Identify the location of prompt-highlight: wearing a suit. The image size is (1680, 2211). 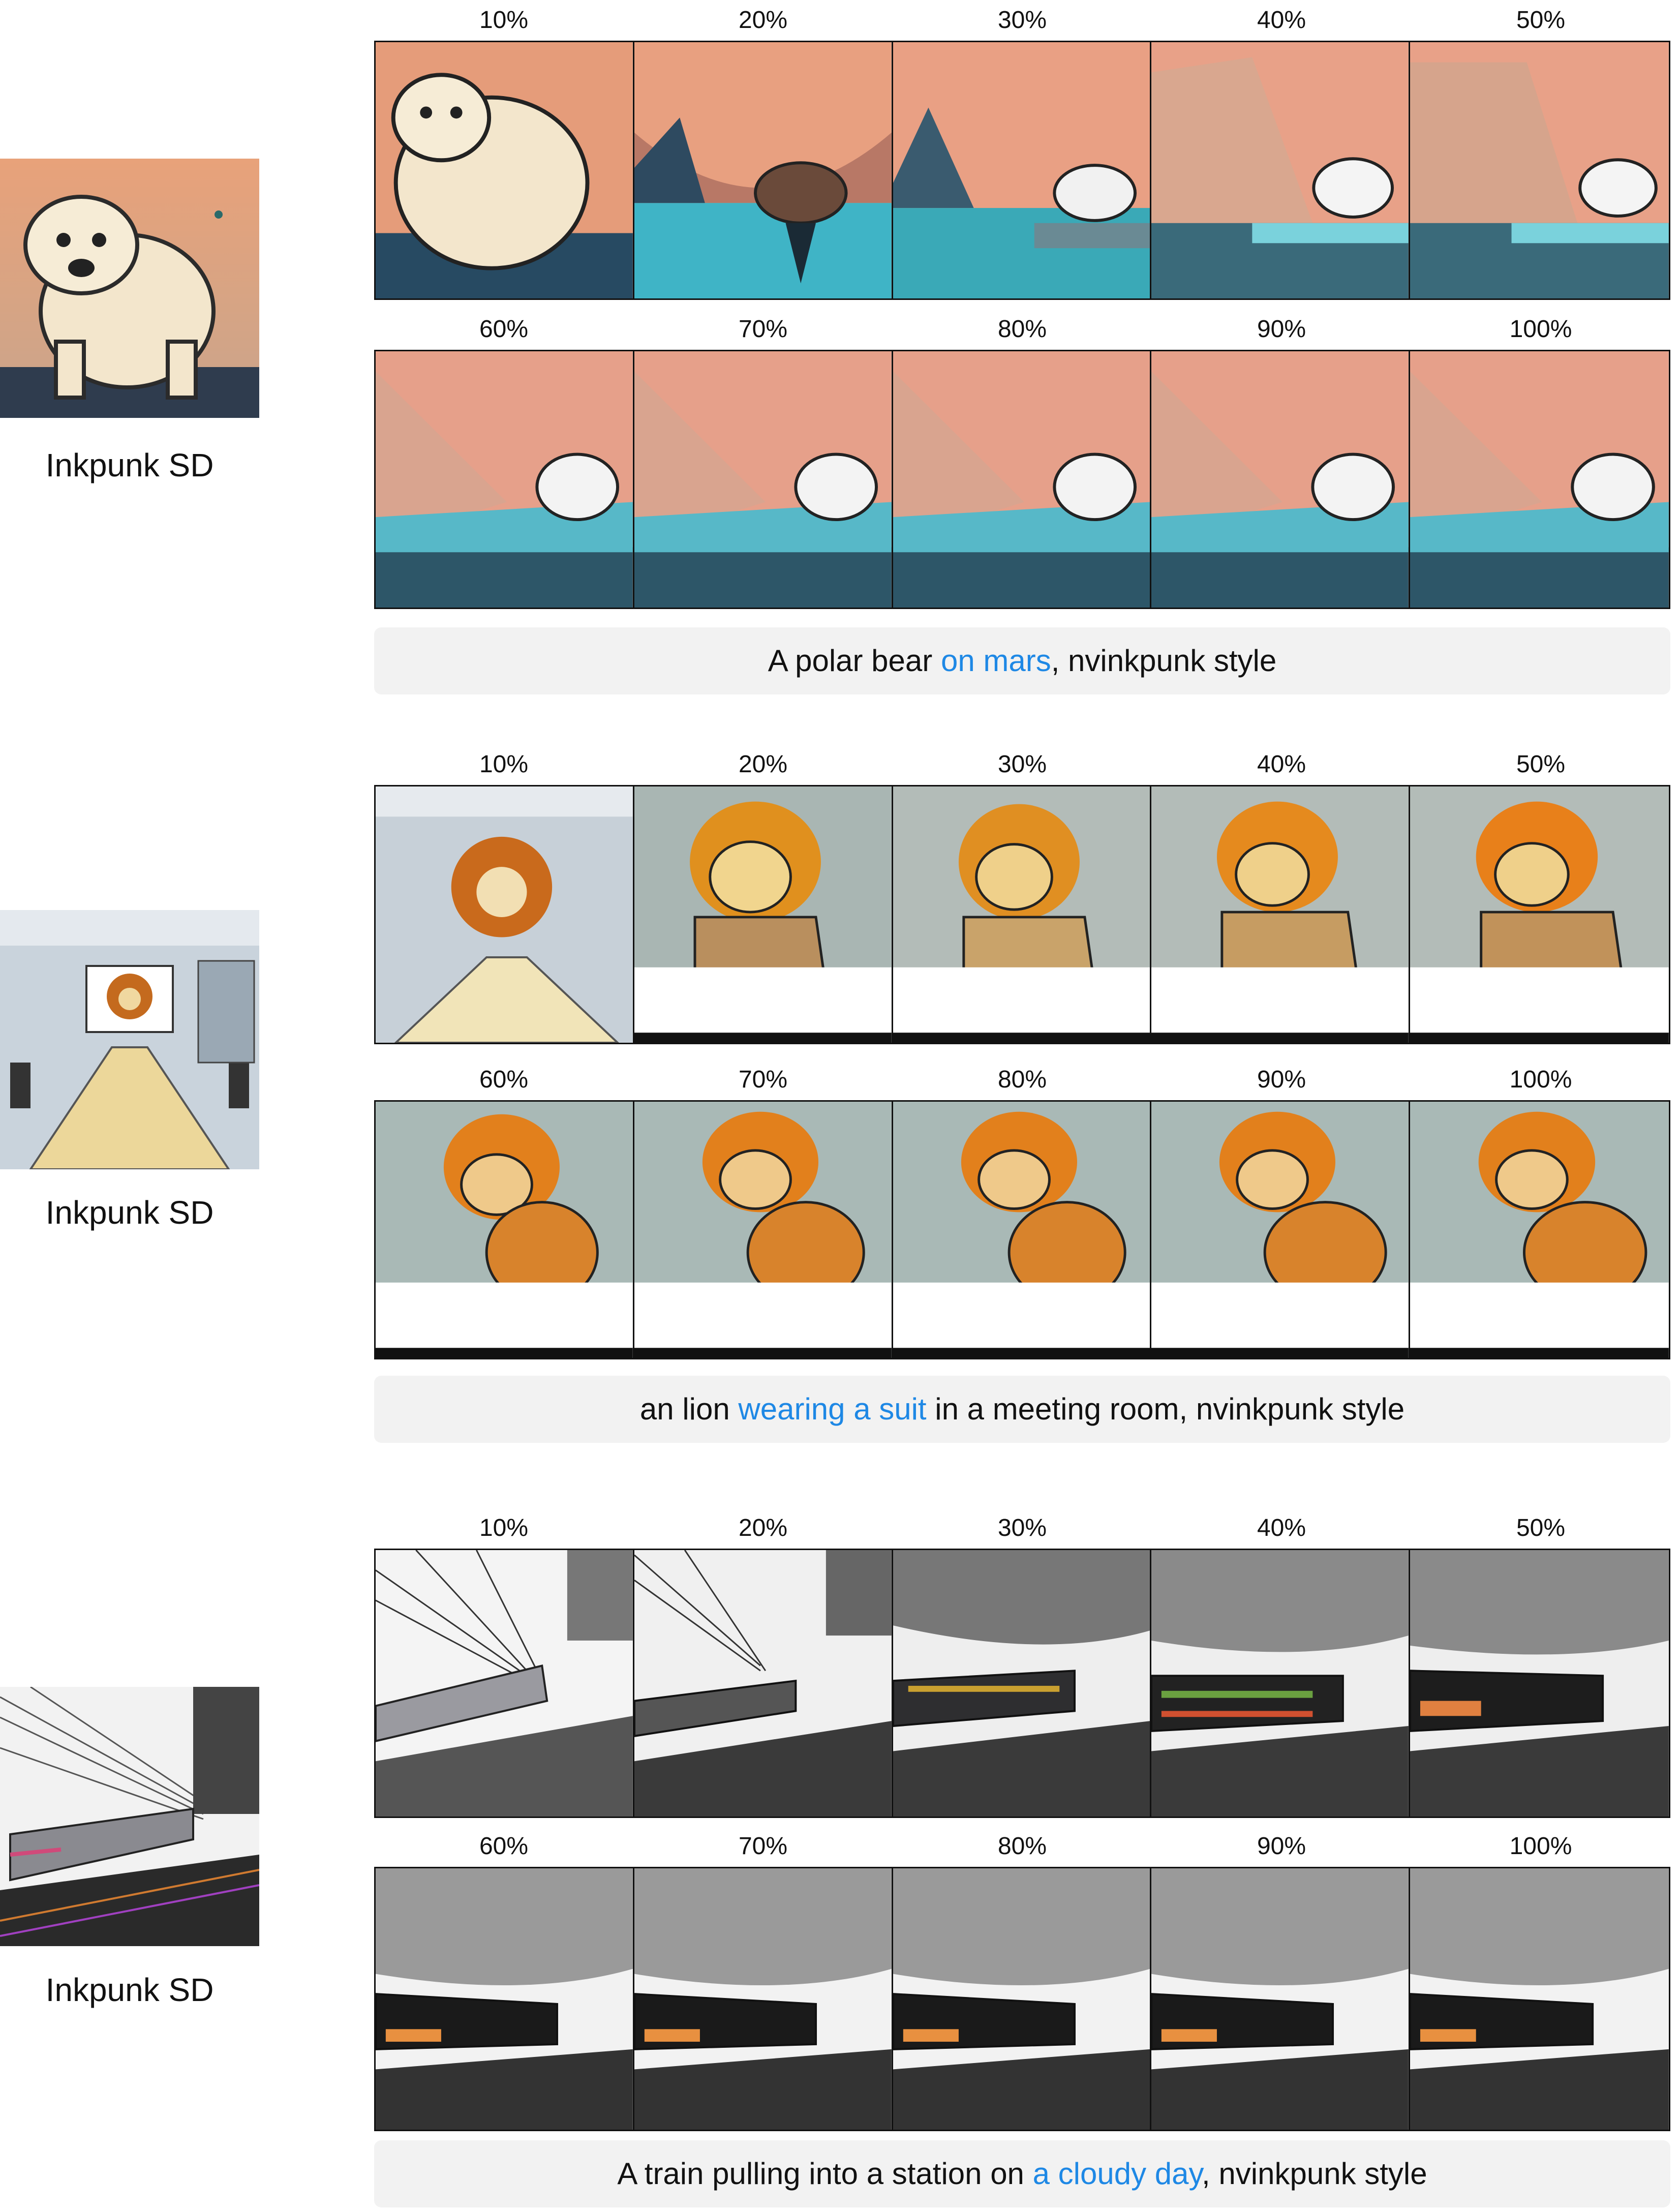
(832, 1409).